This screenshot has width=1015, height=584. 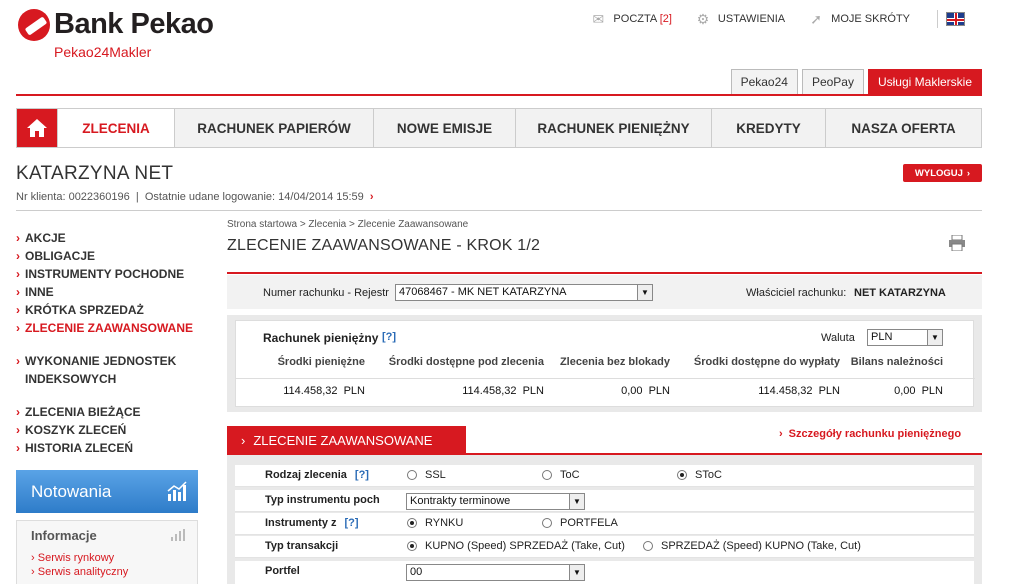 What do you see at coordinates (955, 19) in the screenshot?
I see `uk-flag-icon` at bounding box center [955, 19].